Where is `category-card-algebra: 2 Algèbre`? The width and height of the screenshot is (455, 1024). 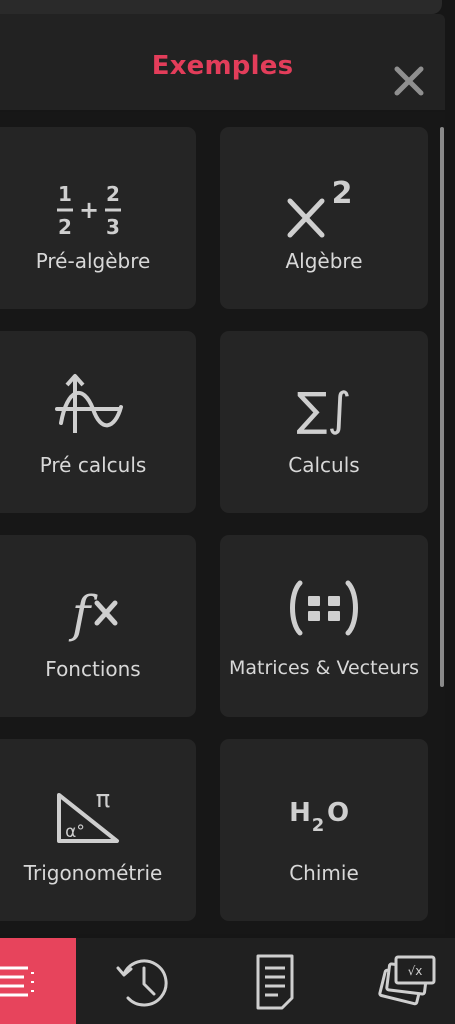 category-card-algebra: 2 Algèbre is located at coordinates (324, 218).